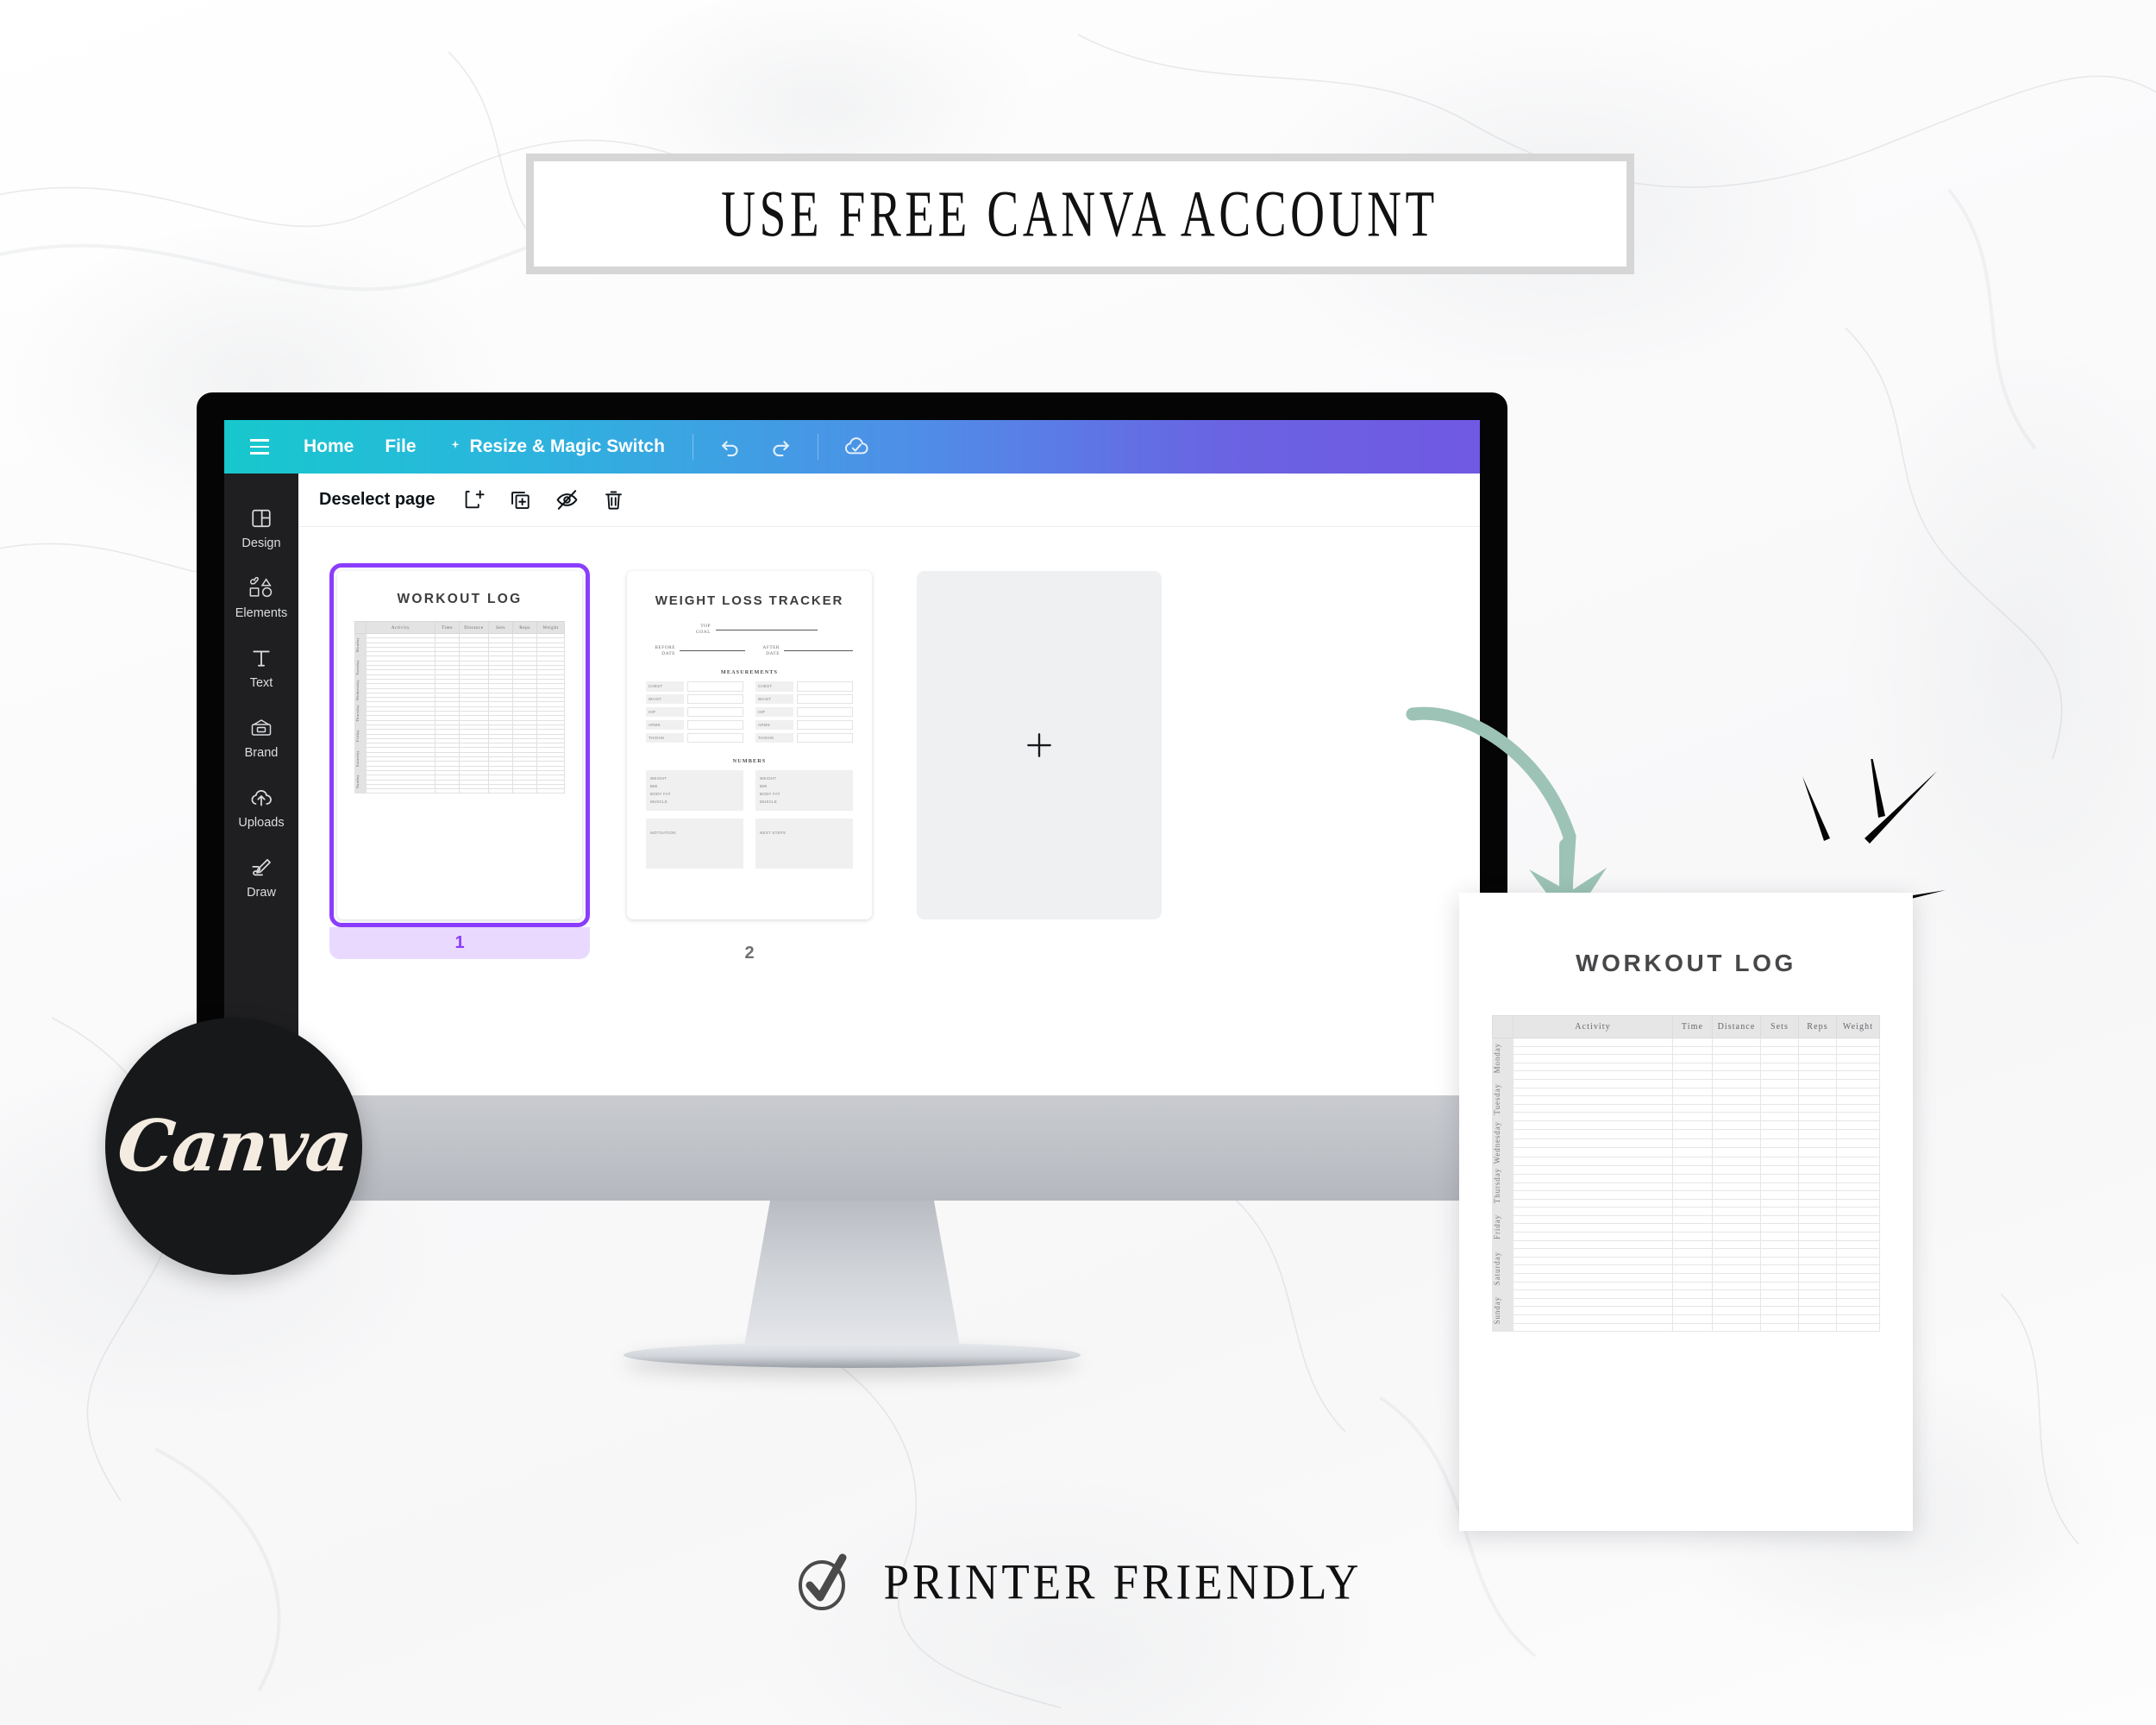 The width and height of the screenshot is (2156, 1725). Describe the element at coordinates (261, 807) in the screenshot. I see `sidebar-item-uploads: Uploads` at that location.